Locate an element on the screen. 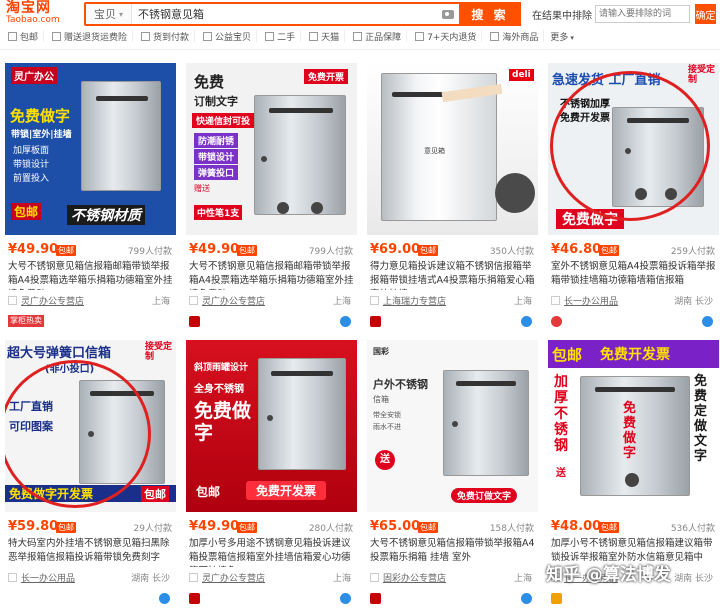  envelope is located at coordinates (472, 93).